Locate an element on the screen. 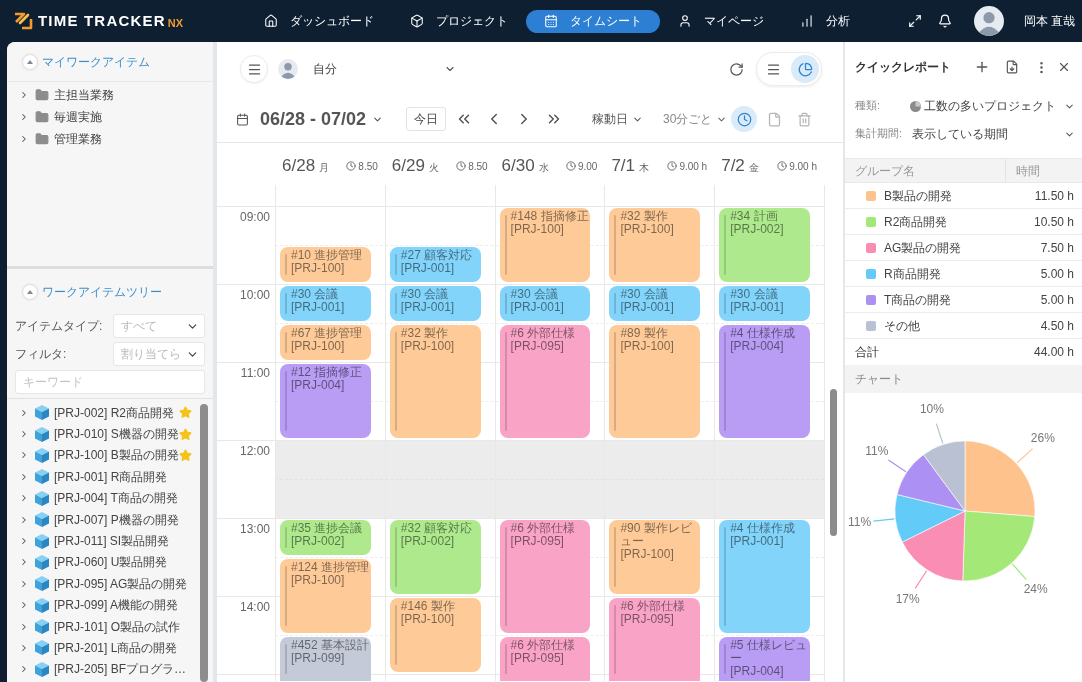 This screenshot has height=682, width=1082. tree-item: [PRJ-010] S機器の開発 is located at coordinates (103, 434).